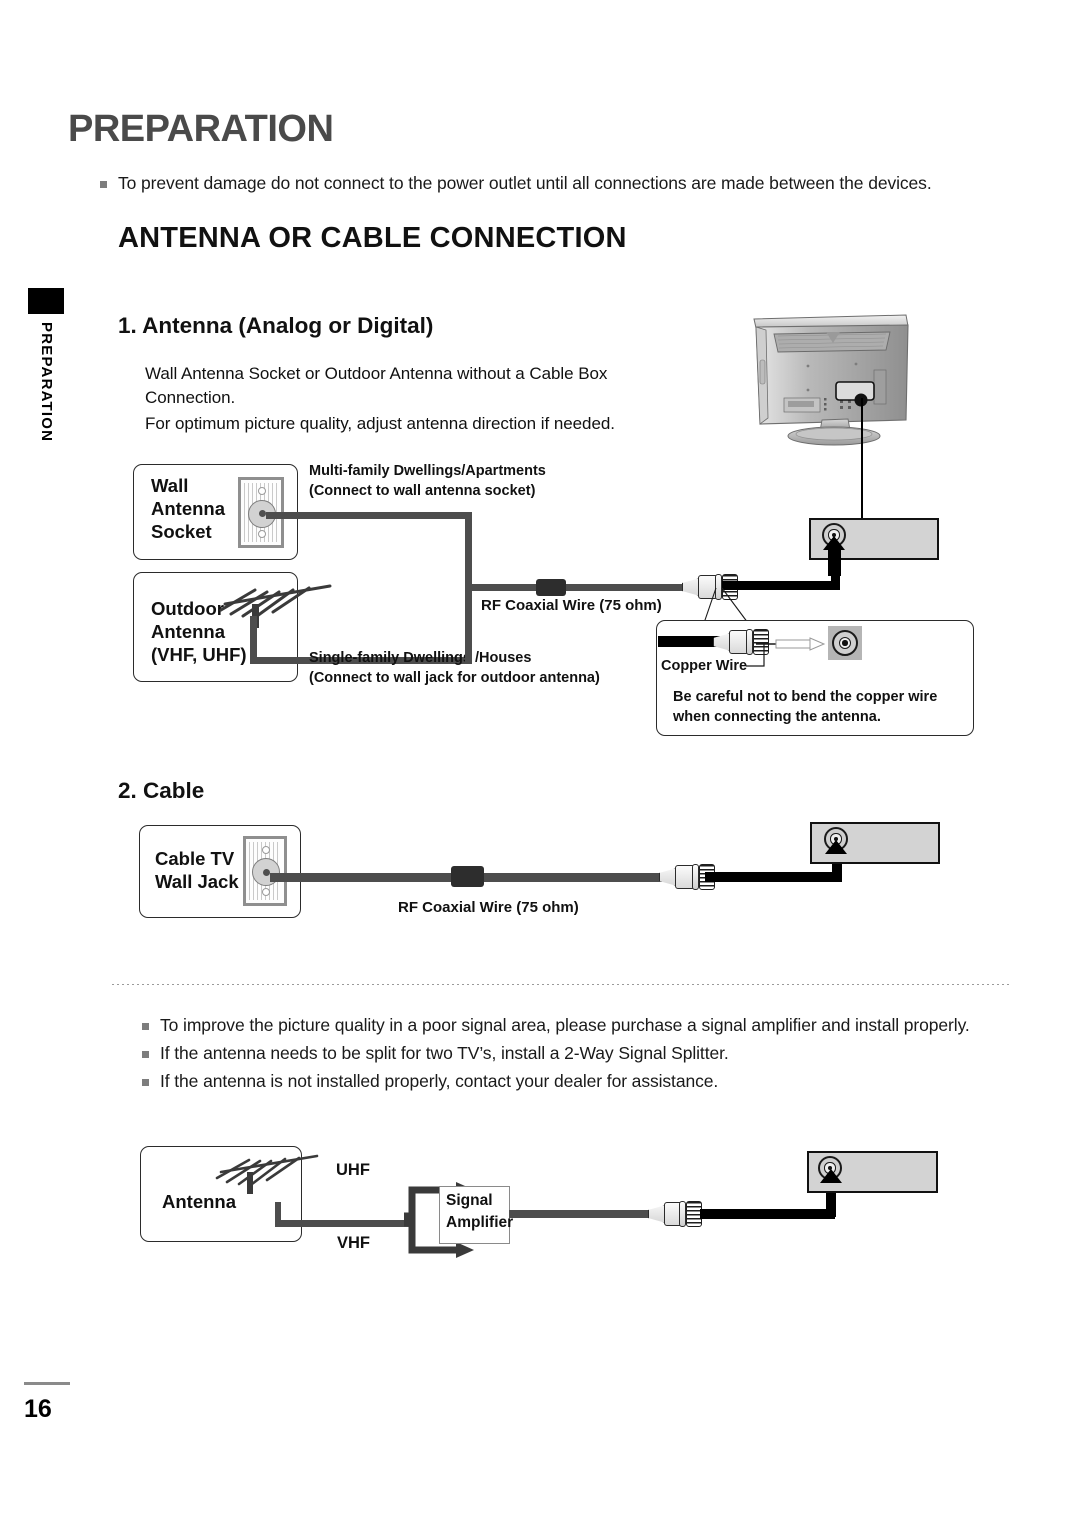  Describe the element at coordinates (488, 907) in the screenshot. I see `rf-coax-label-2: RF Coaxial Wire (75 ohm)` at that location.